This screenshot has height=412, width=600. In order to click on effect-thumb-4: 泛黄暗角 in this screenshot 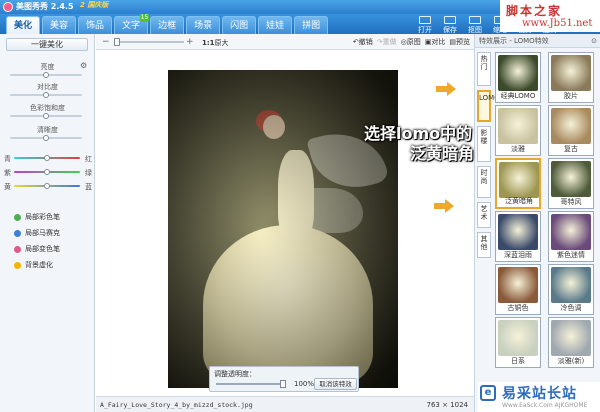, I will do `click(518, 183)`.